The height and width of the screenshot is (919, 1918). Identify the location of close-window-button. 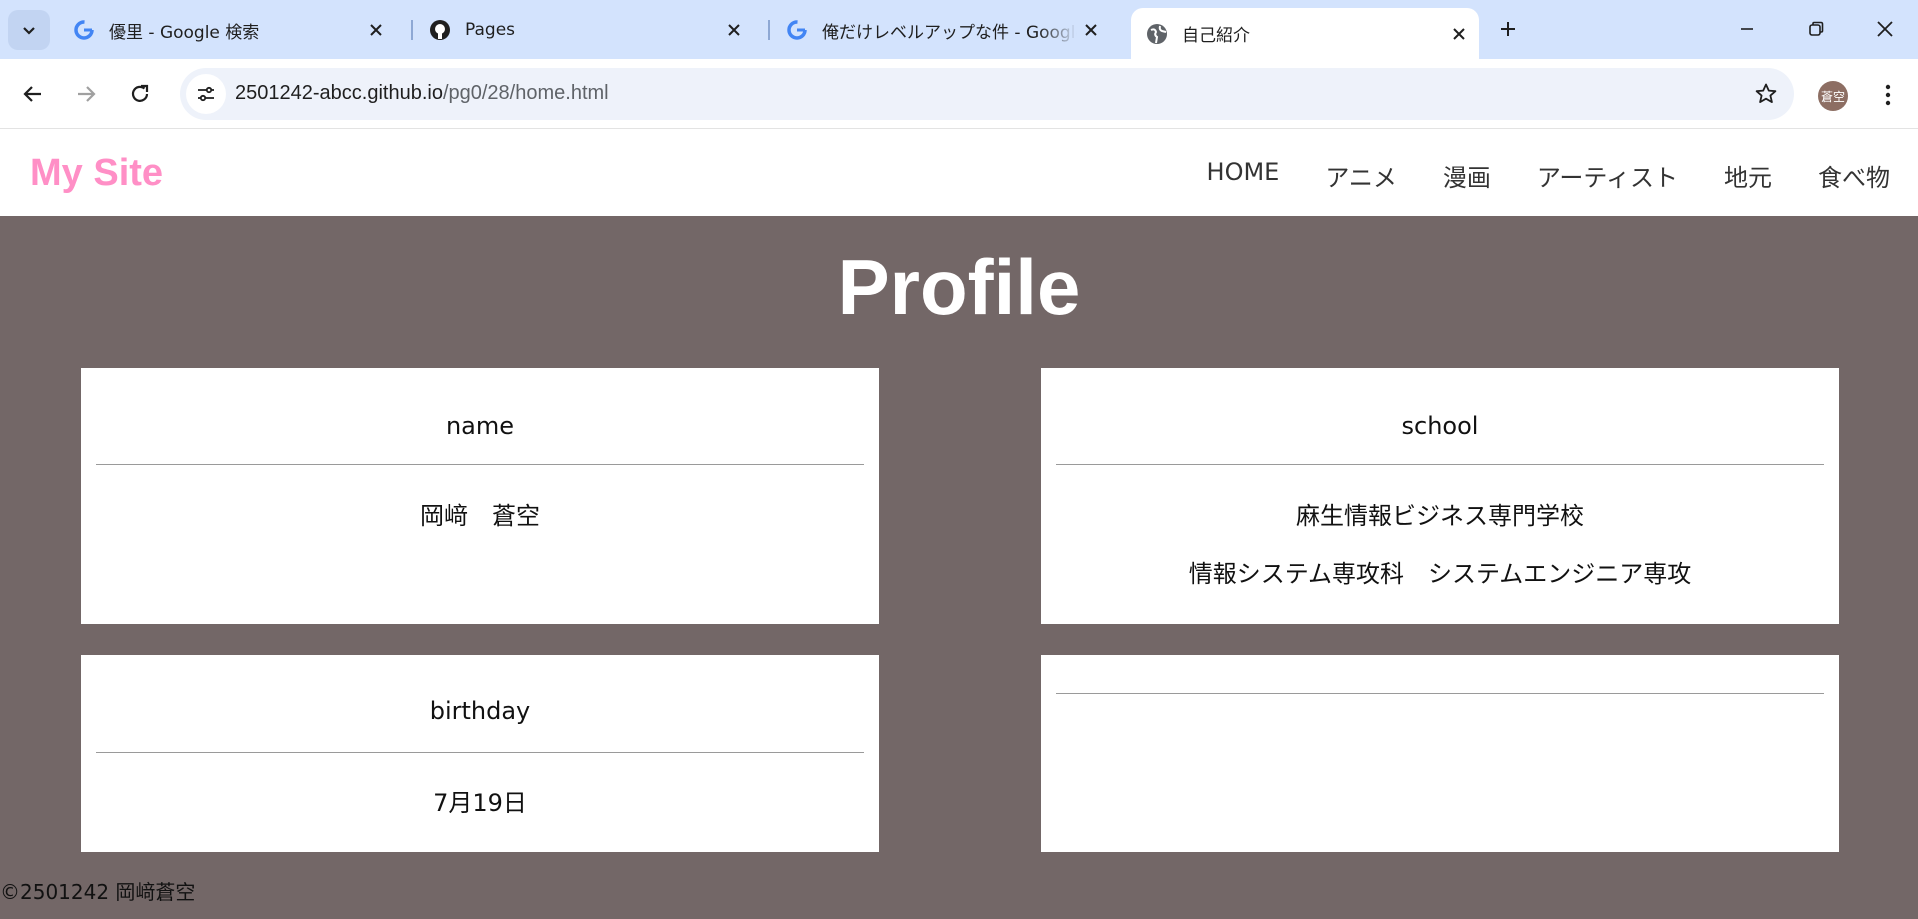
(1885, 29).